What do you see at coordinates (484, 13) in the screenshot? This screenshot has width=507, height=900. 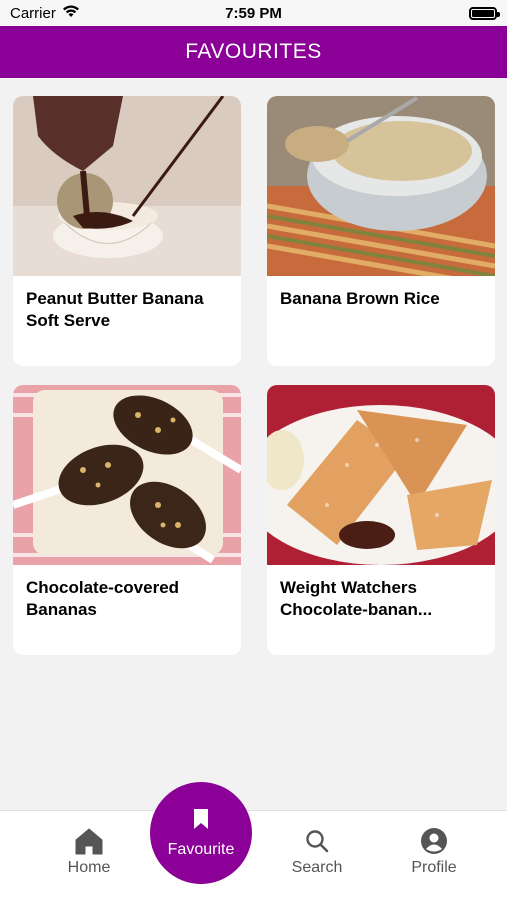 I see `battery-icon` at bounding box center [484, 13].